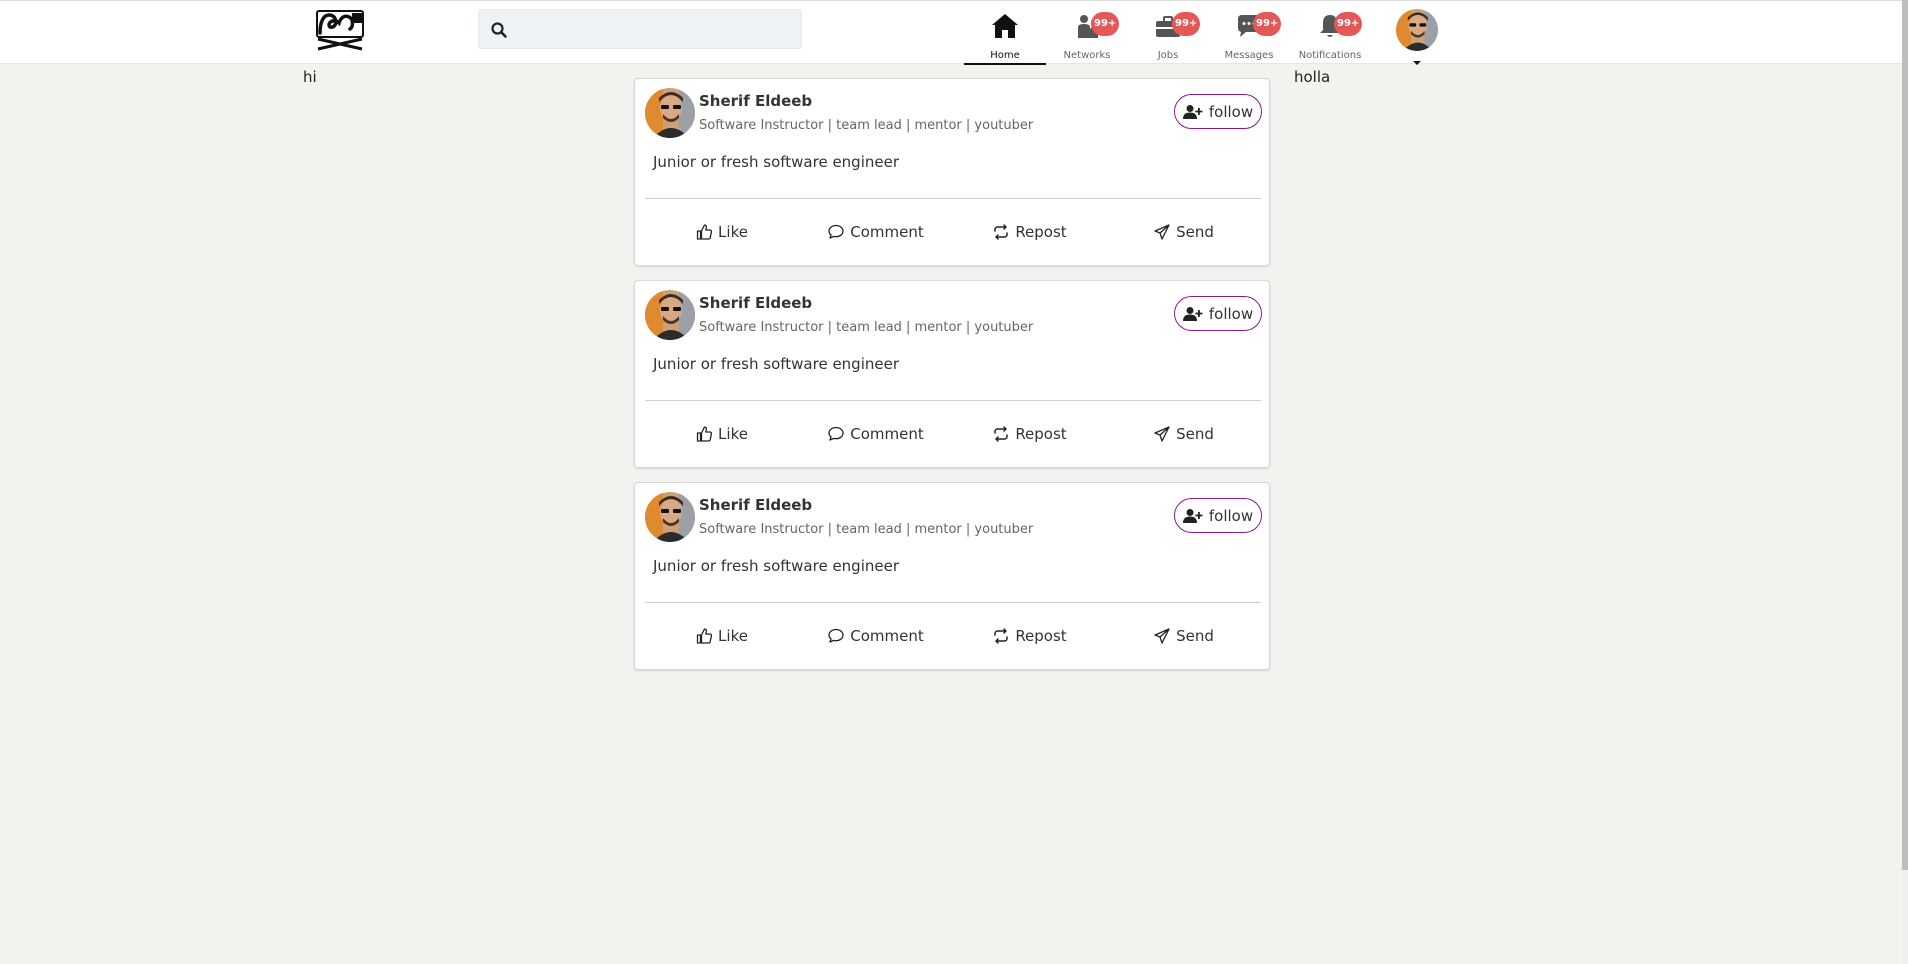 The width and height of the screenshot is (1908, 964). I want to click on profile-menu, so click(1417, 37).